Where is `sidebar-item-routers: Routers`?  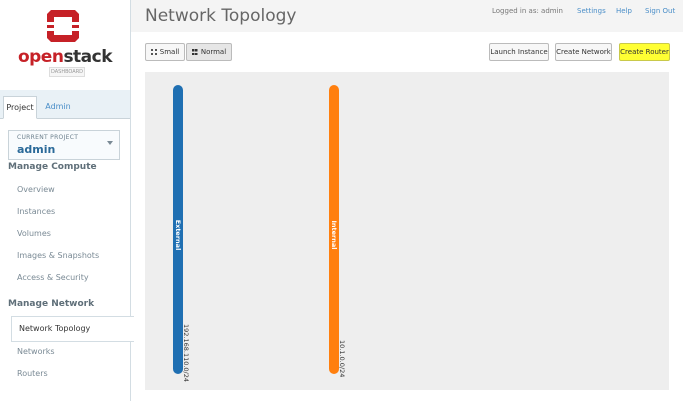
sidebar-item-routers: Routers is located at coordinates (32, 373).